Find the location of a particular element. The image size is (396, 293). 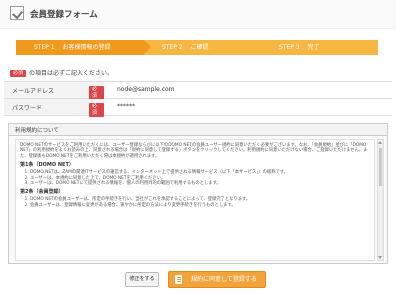

password-label: パスワード is located at coordinates (27, 108).